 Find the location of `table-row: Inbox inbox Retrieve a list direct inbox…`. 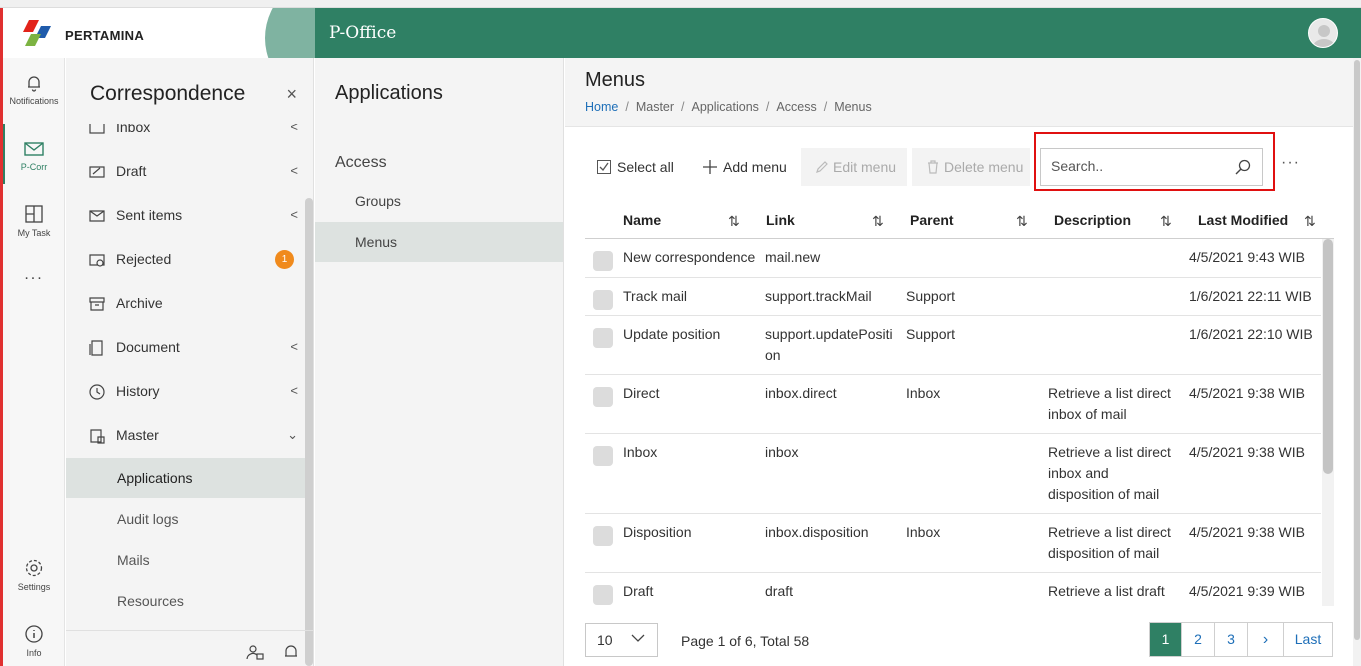

table-row: Inbox inbox Retrieve a list direct inbox… is located at coordinates (953, 474).